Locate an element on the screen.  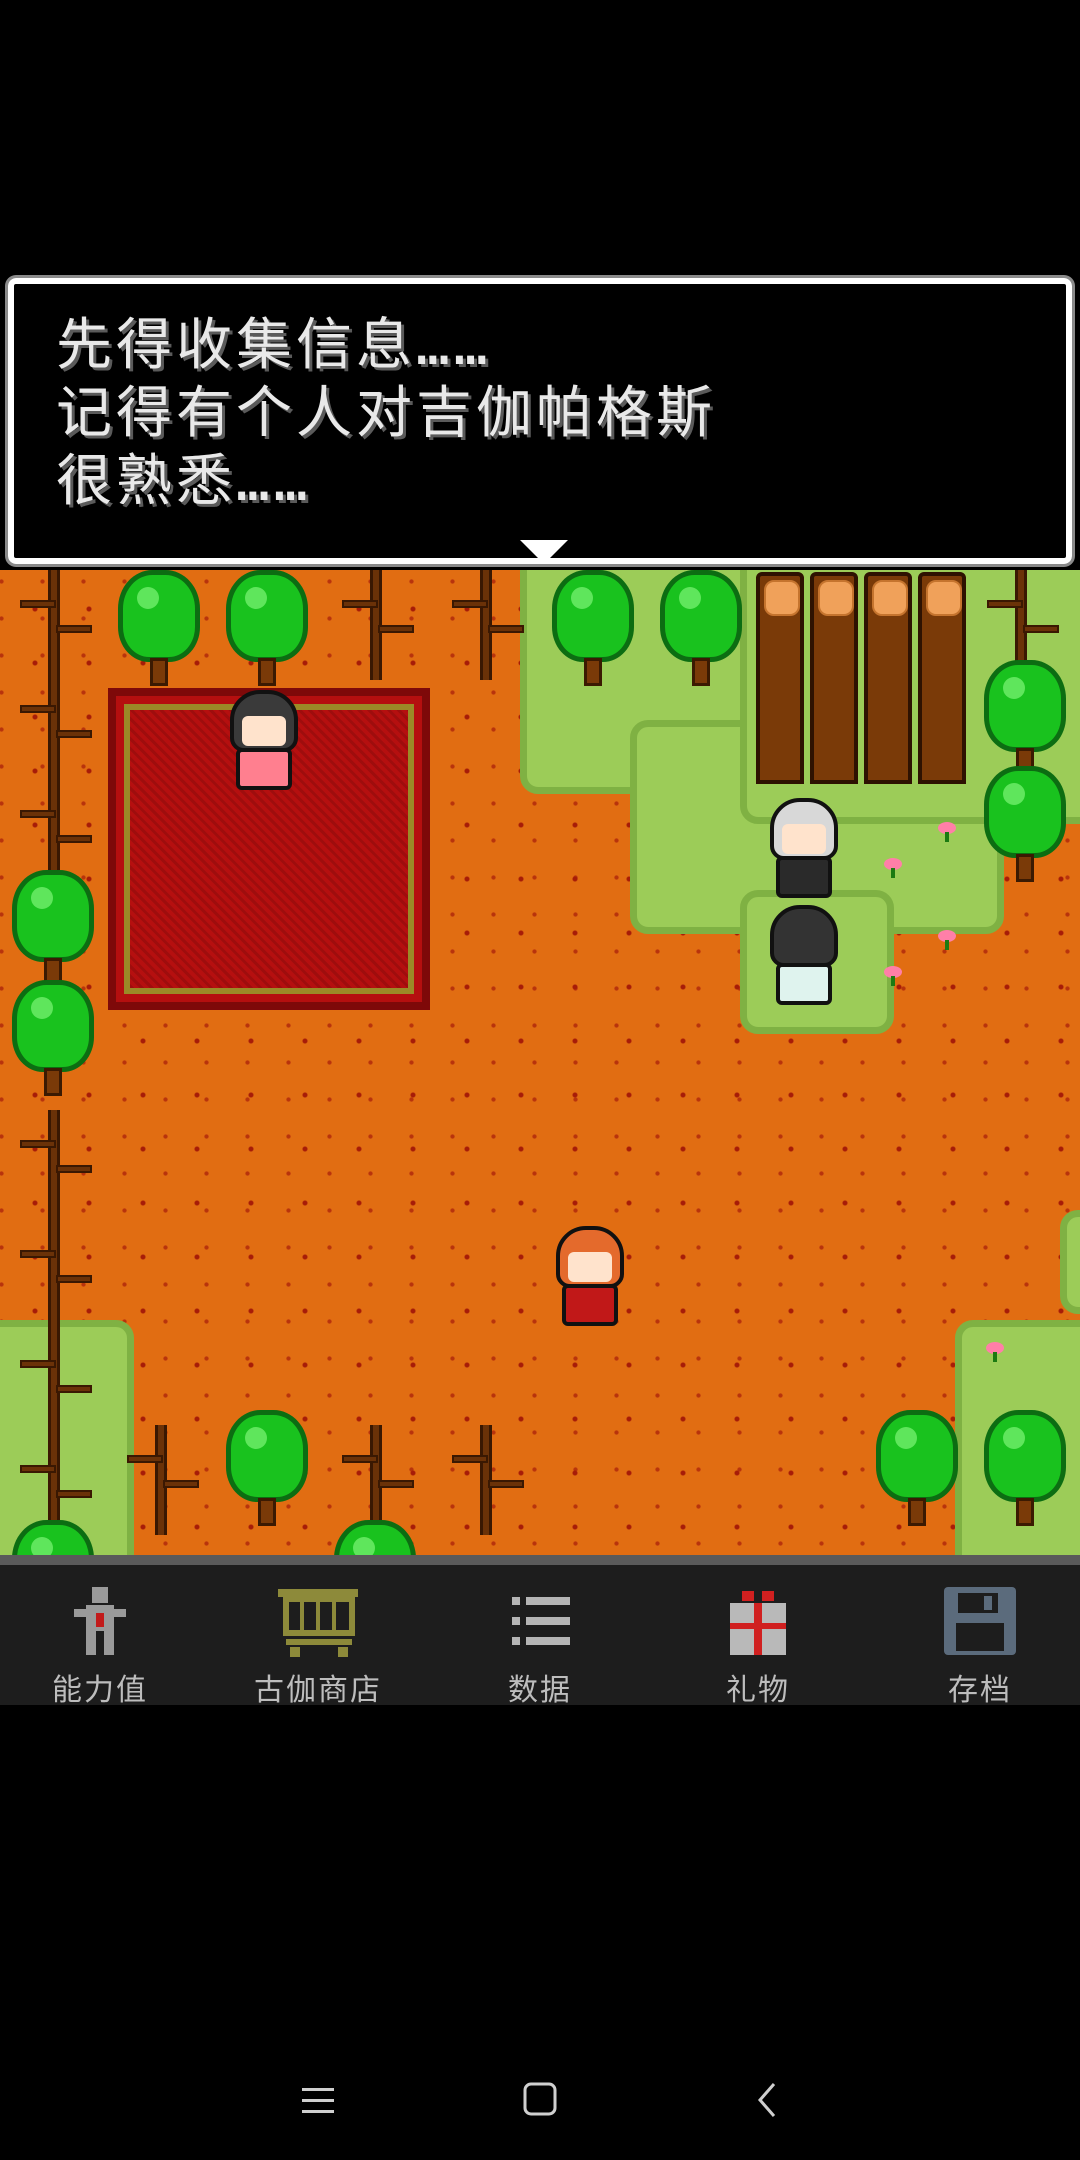
home-square-icon is located at coordinates (540, 2099).